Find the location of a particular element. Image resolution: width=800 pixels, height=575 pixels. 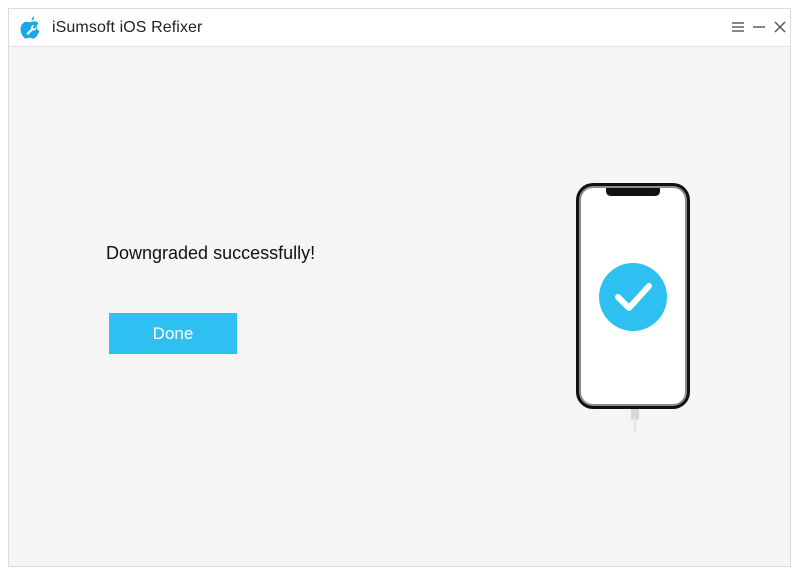

title-bar: iSumsoft iOS Refixer is located at coordinates (399, 28).